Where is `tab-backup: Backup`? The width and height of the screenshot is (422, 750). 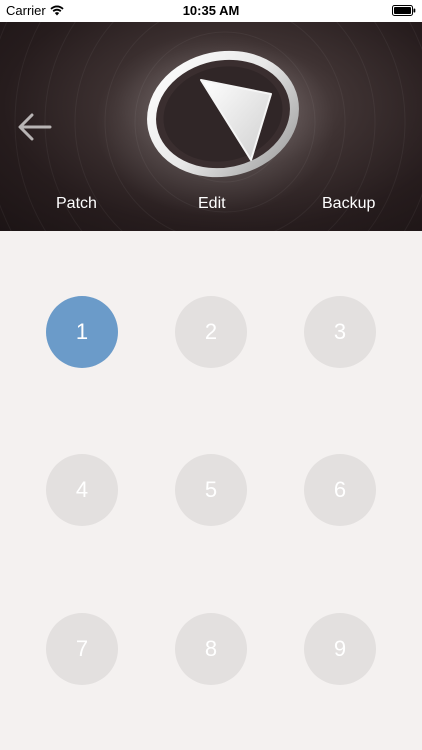
tab-backup: Backup is located at coordinates (348, 204).